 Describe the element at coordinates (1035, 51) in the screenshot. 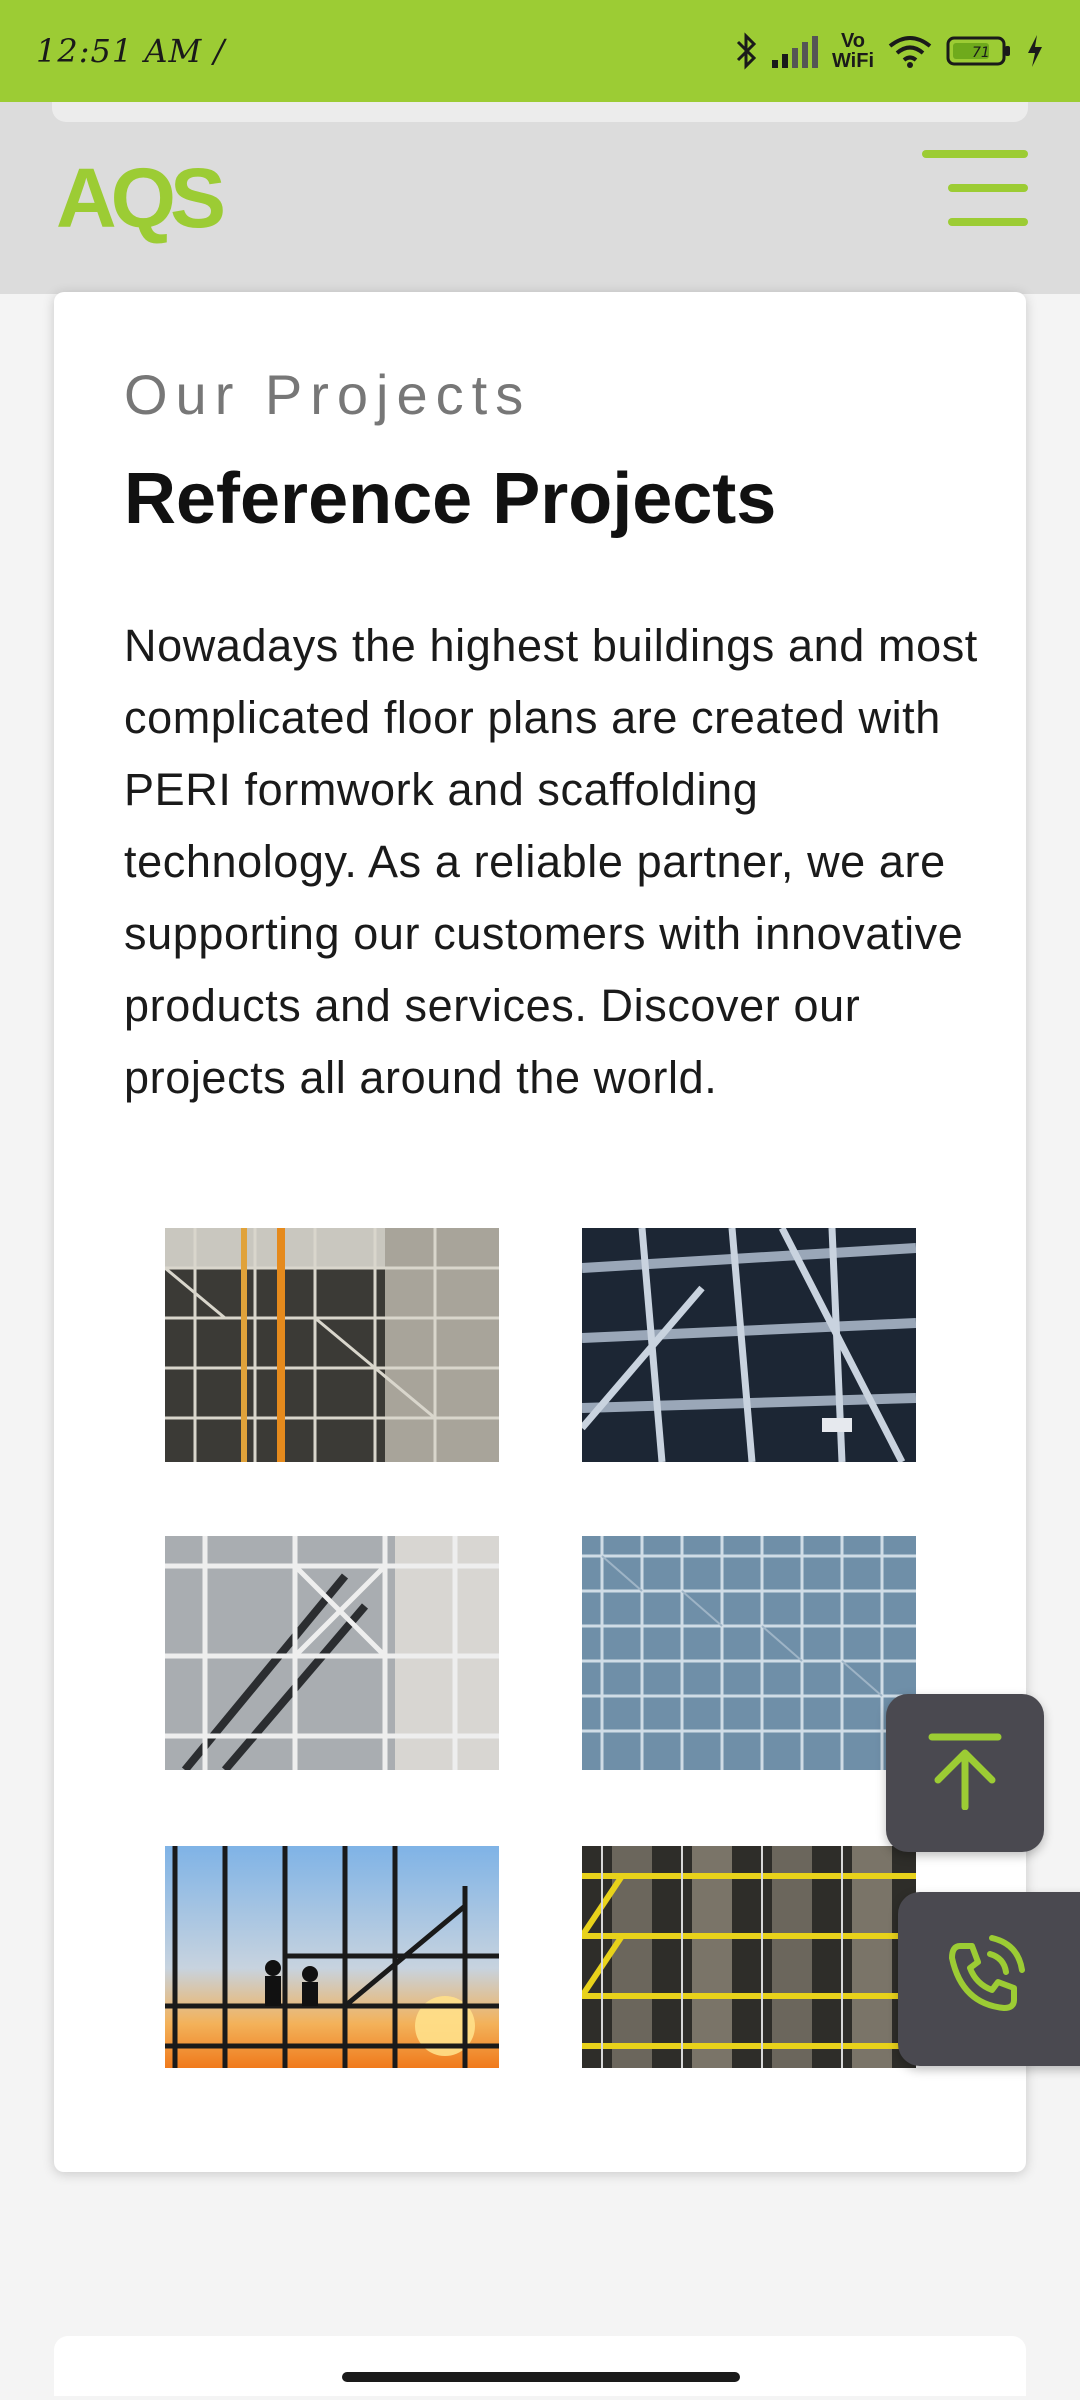

I see `charging-icon` at that location.